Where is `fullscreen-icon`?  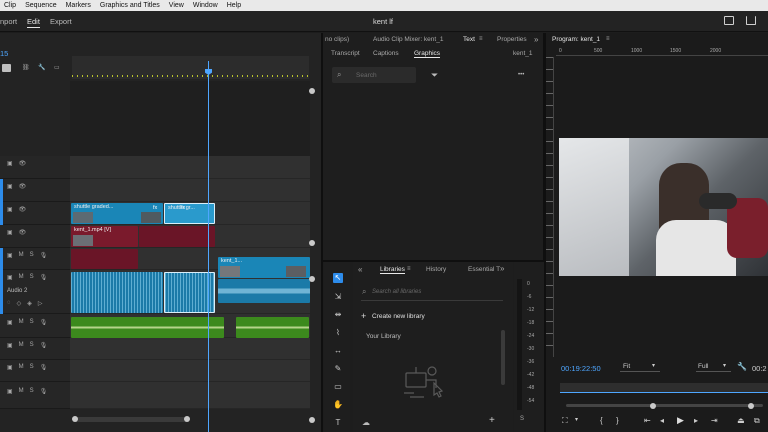
fullscreen-icon is located at coordinates (729, 20).